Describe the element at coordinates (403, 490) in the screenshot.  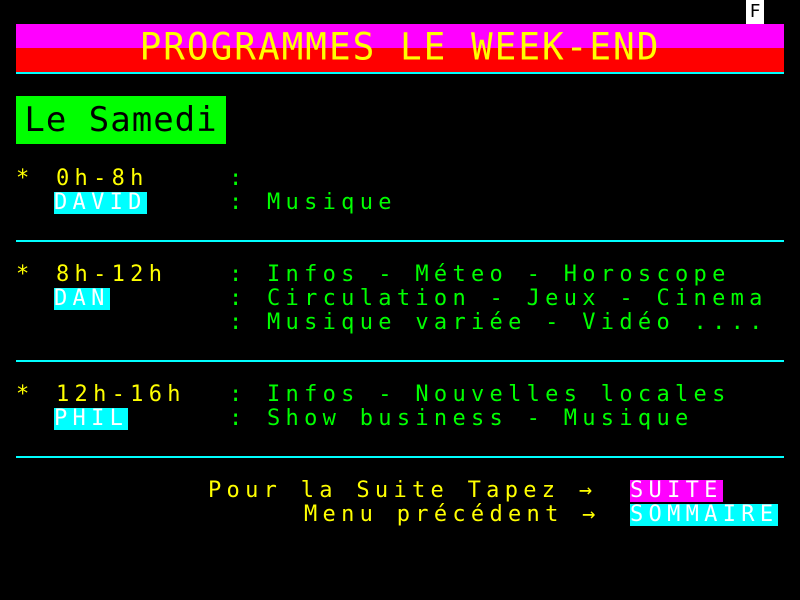
I see `next-page-instruction: Pour la Suite Tapez →` at that location.